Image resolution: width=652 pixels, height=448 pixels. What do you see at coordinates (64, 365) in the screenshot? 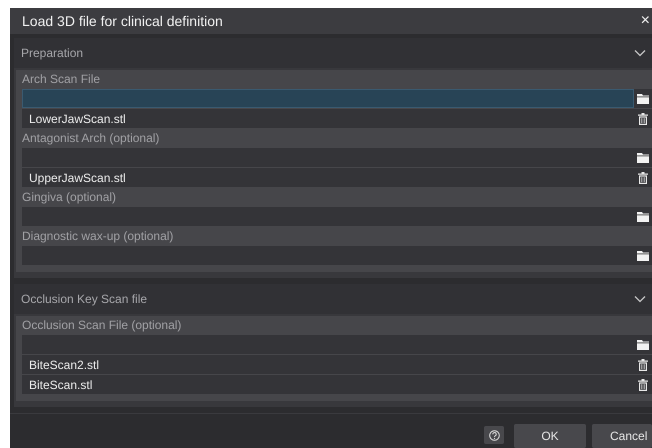
I see `file-name: BiteScan2.stl` at bounding box center [64, 365].